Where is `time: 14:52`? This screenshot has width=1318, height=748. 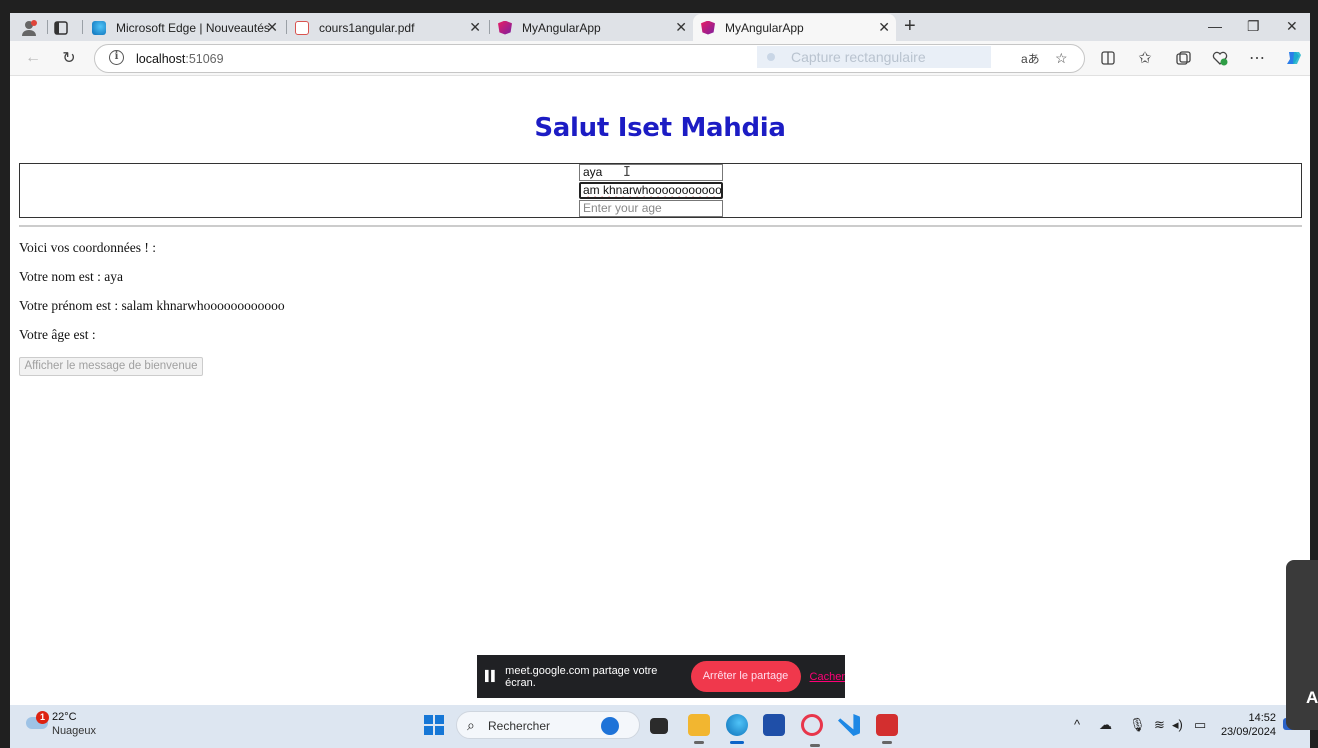
time: 14:52 is located at coordinates (1262, 718).